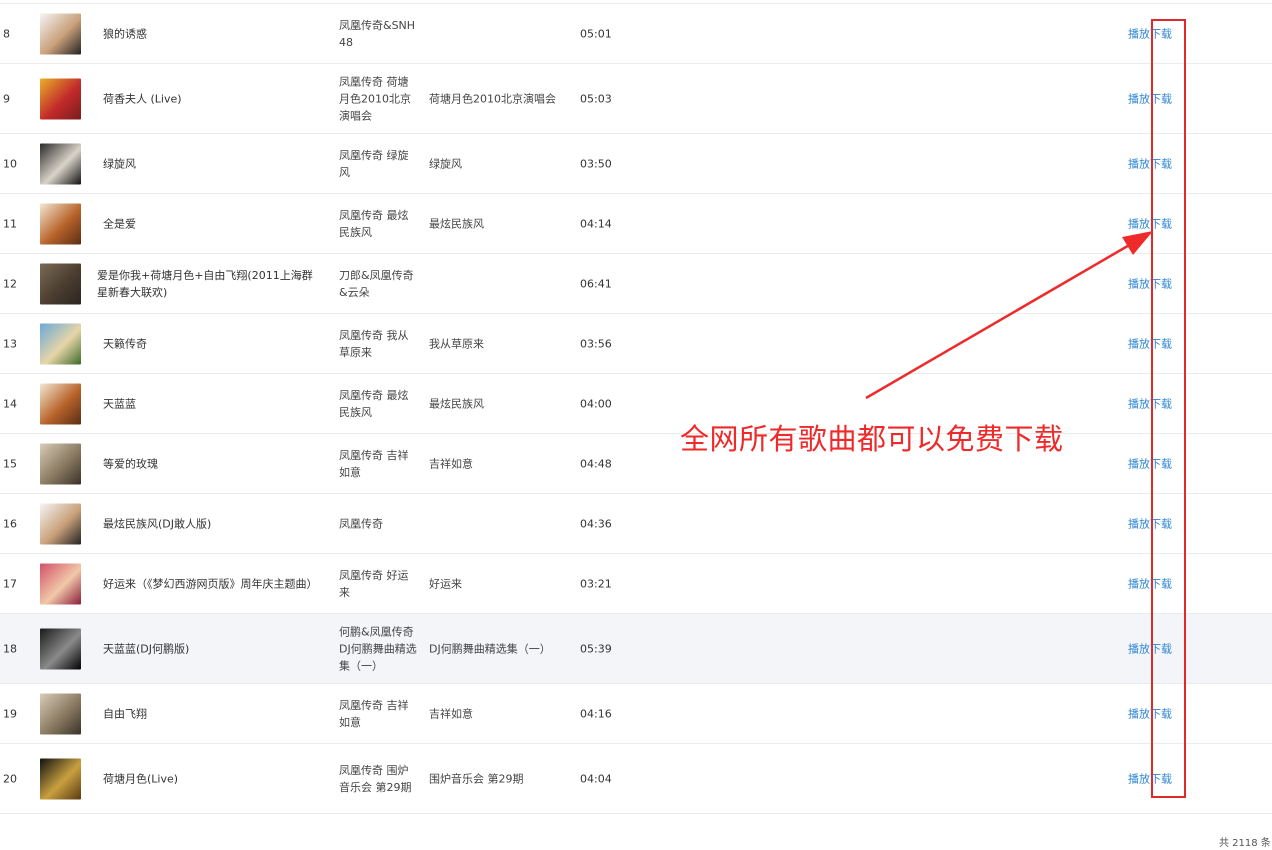  What do you see at coordinates (10, 583) in the screenshot?
I see `song-index: 17` at bounding box center [10, 583].